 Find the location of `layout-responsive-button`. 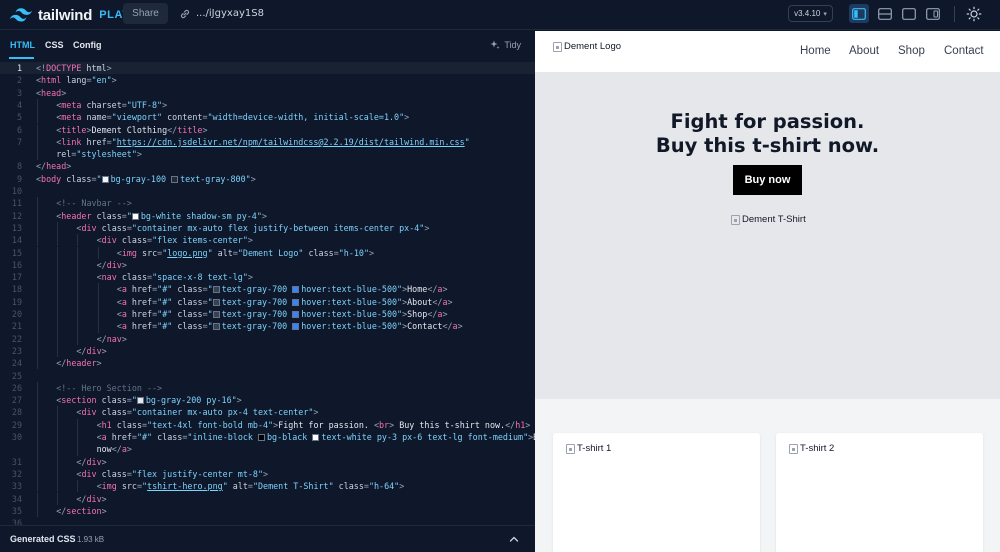

layout-responsive-button is located at coordinates (933, 13).